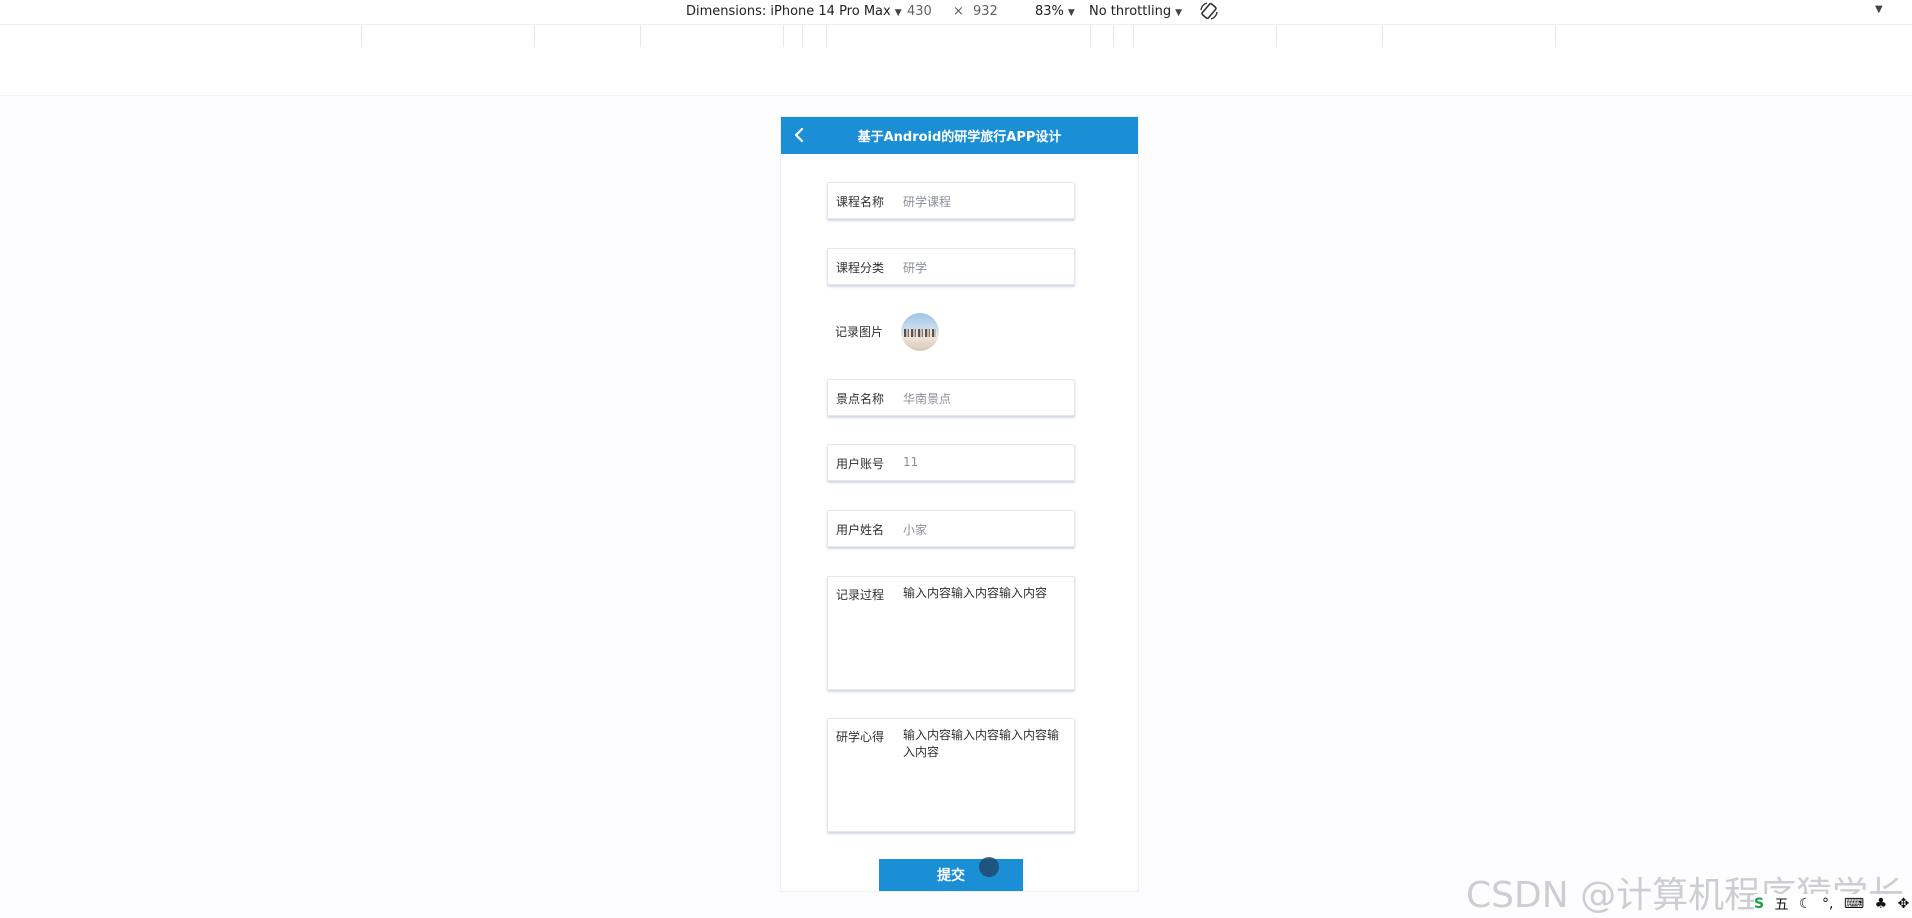  I want to click on user-name-label: 用户姓名, so click(860, 530).